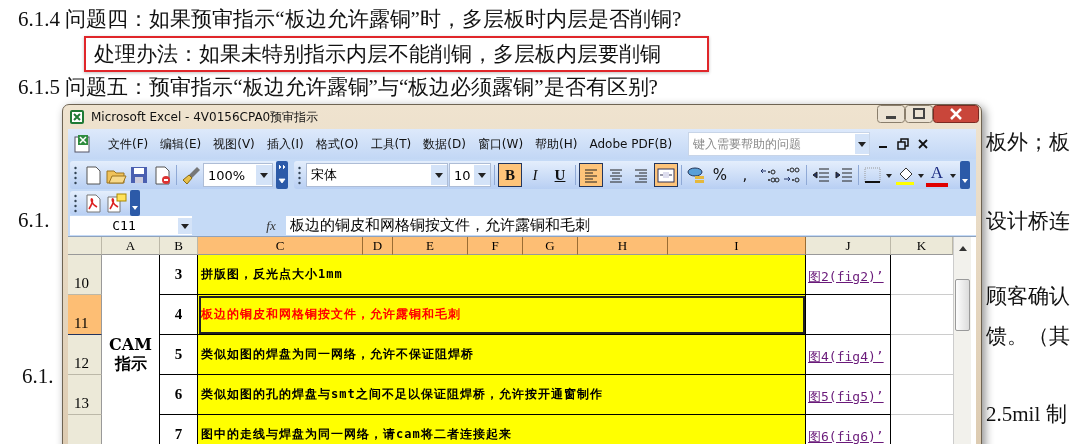  Describe the element at coordinates (848, 246) in the screenshot. I see `column-header: J` at that location.